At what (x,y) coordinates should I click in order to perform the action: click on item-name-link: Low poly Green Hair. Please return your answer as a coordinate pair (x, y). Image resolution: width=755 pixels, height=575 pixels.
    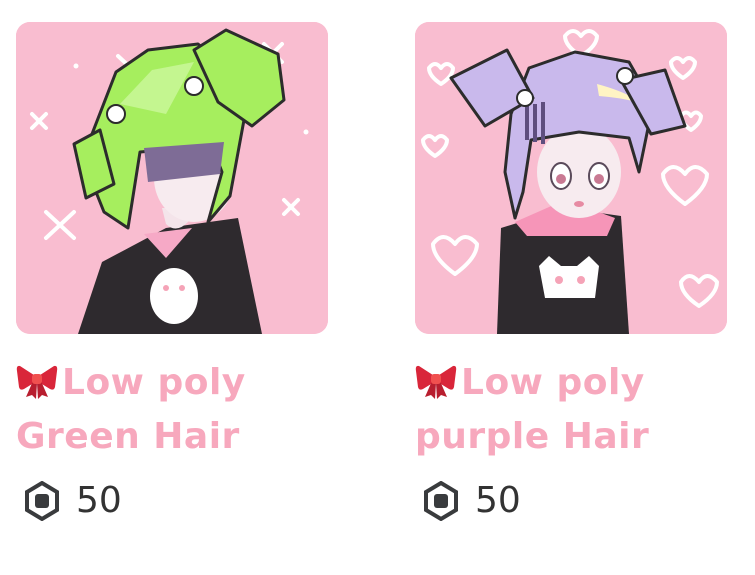
    Looking at the image, I should click on (172, 410).